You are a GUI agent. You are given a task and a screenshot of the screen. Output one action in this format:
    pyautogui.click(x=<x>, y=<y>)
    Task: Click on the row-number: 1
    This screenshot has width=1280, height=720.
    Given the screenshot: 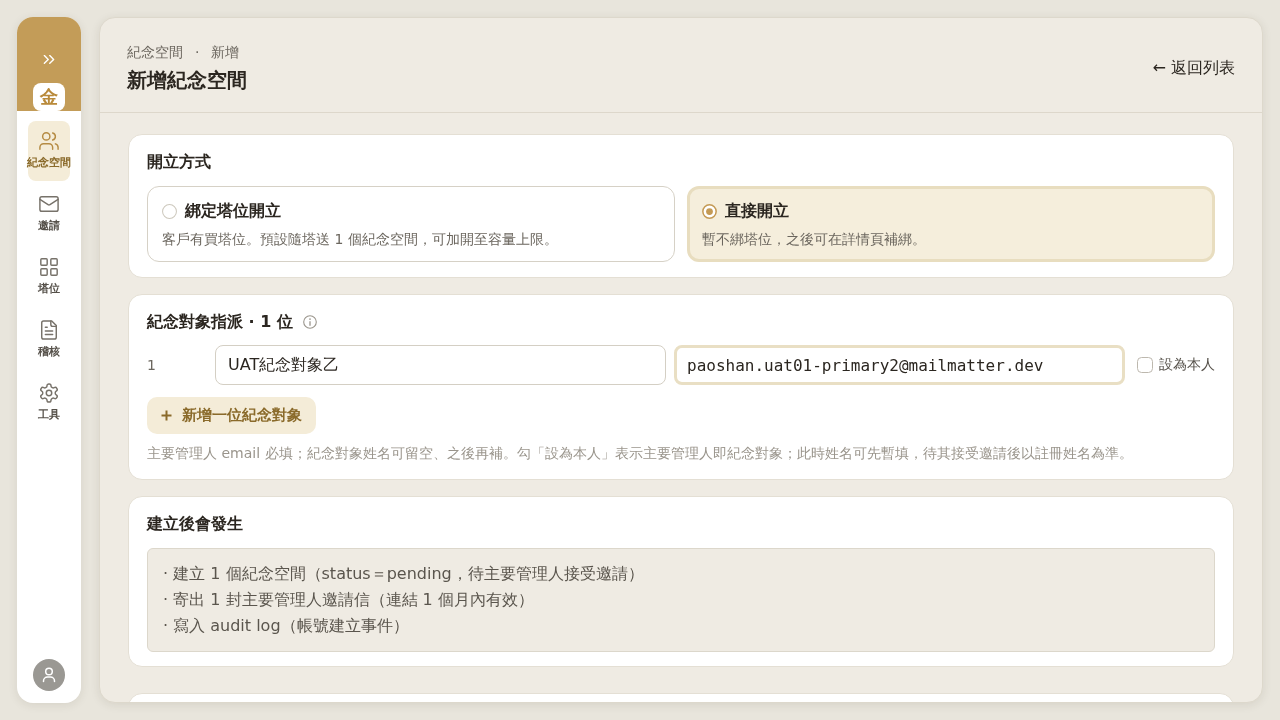 What is the action you would take?
    pyautogui.click(x=152, y=365)
    